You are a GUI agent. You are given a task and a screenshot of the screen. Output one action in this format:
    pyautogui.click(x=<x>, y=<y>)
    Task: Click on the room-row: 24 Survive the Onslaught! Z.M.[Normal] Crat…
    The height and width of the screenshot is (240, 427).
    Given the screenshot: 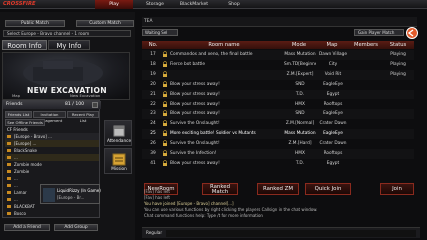 What is the action you would take?
    pyautogui.click(x=278, y=124)
    